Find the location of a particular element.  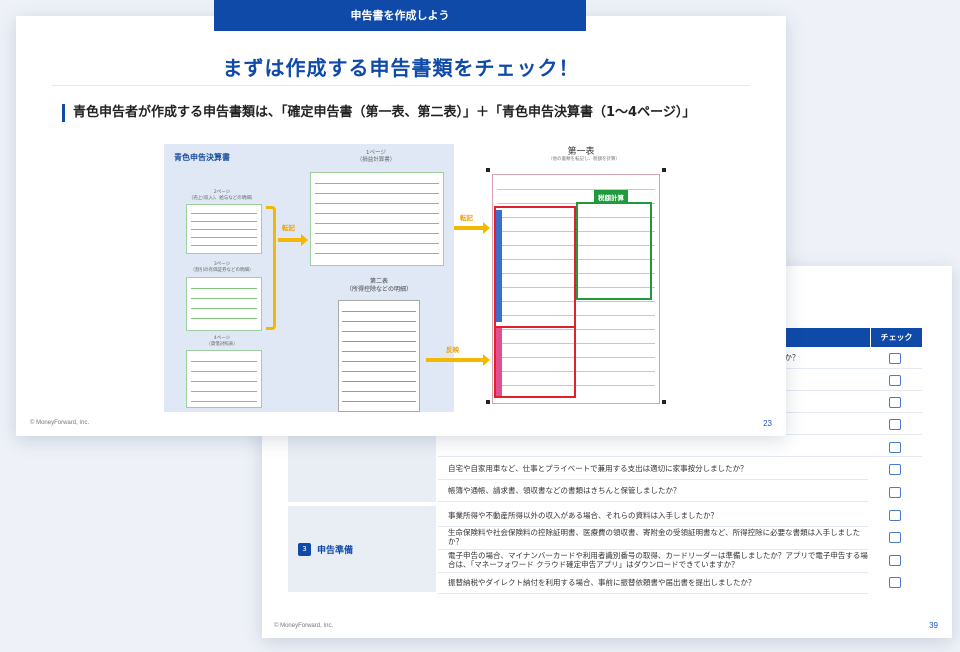

table-row: 帳簿や通帳、請求書、領収書などの書類はきちんと保管しましたか？ is located at coordinates (653, 491).